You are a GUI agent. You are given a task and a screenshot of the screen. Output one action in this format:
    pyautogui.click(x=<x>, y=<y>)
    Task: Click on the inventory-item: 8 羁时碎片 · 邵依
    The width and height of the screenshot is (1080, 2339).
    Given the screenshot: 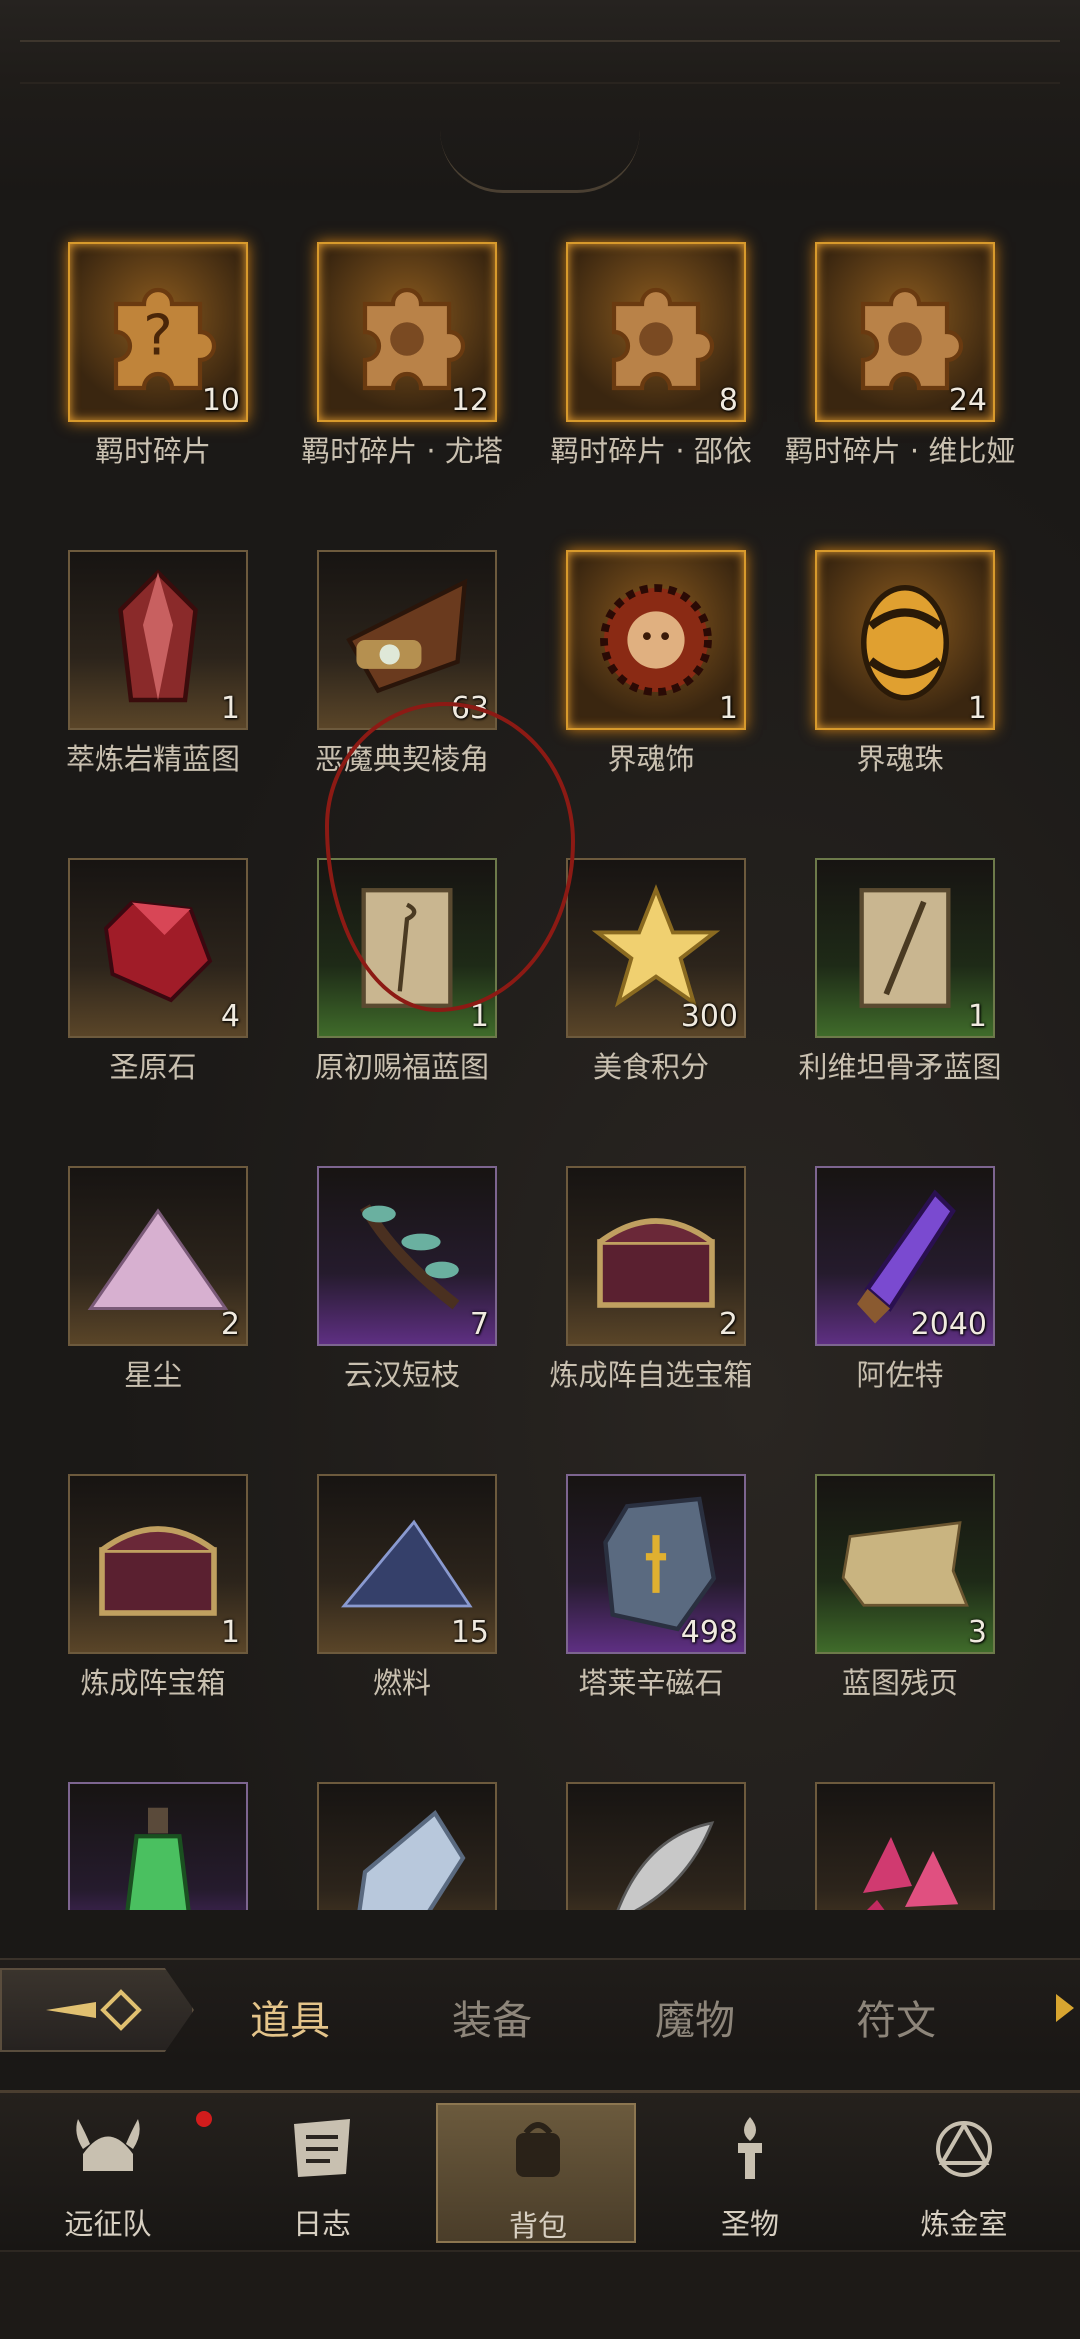 What is the action you would take?
    pyautogui.click(x=651, y=367)
    